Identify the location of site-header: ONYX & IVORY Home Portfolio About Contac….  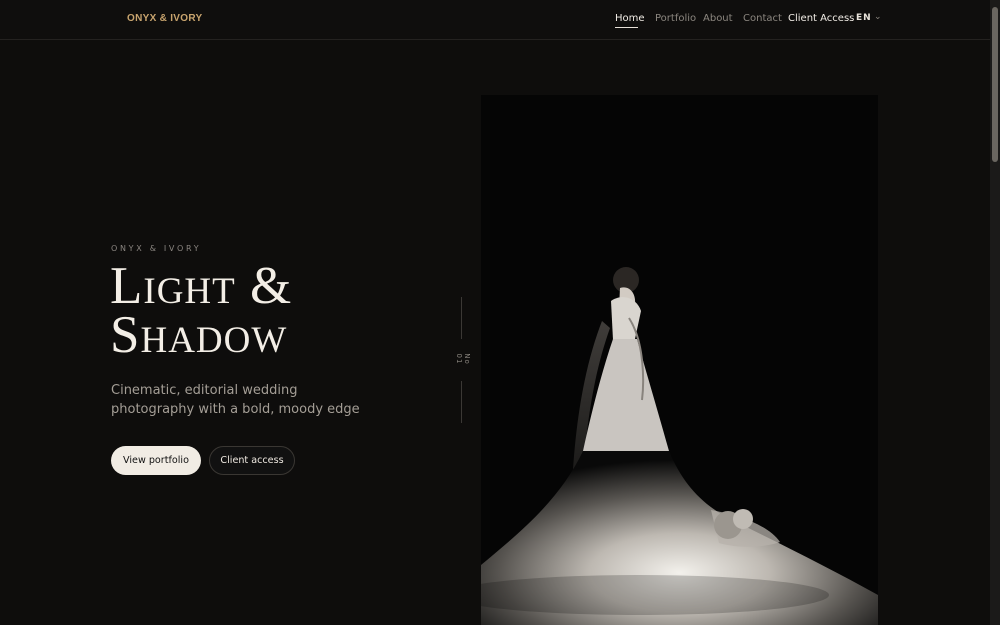
(495, 20).